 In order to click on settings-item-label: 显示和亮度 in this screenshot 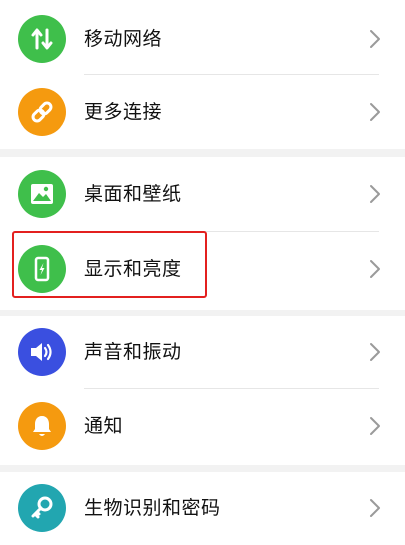, I will do `click(133, 269)`.